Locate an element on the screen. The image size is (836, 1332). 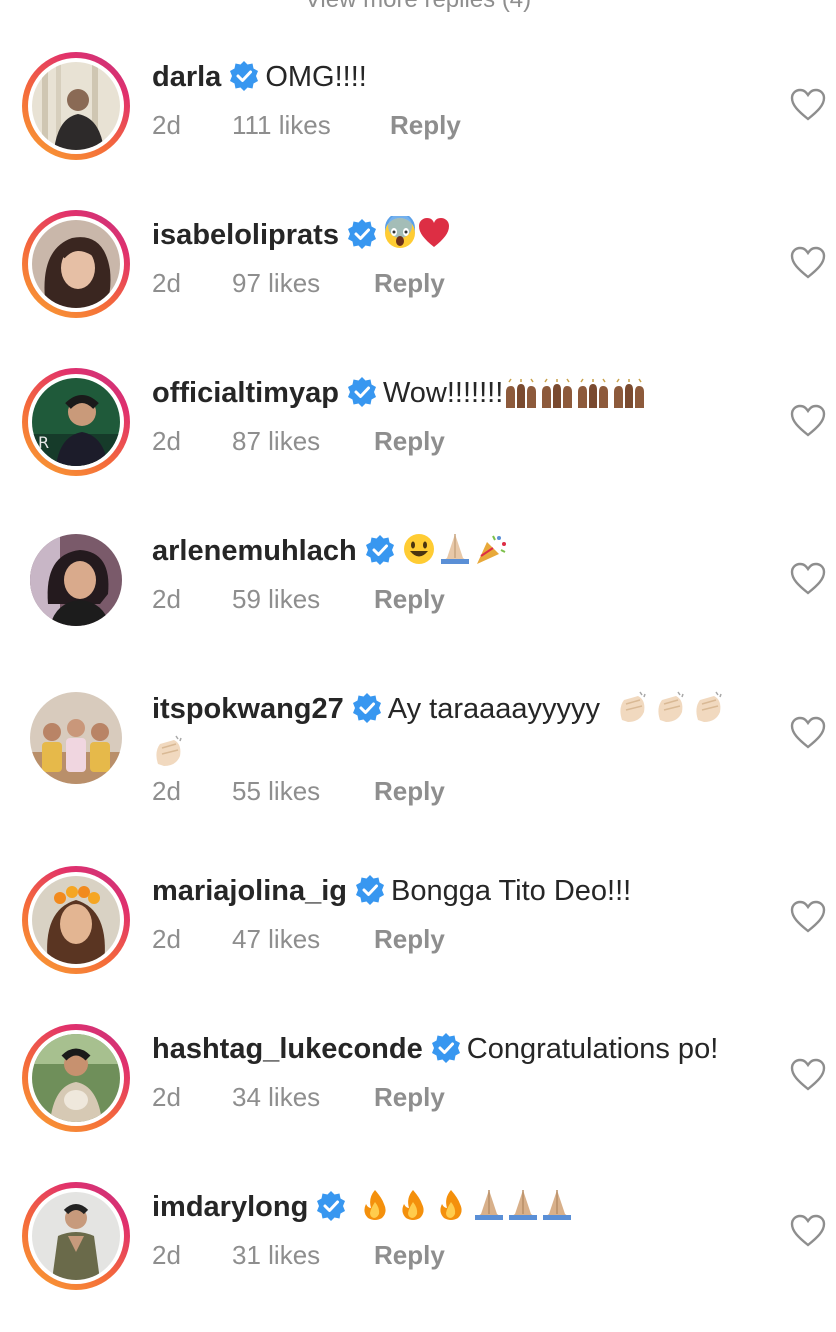
username: darla is located at coordinates (186, 77).